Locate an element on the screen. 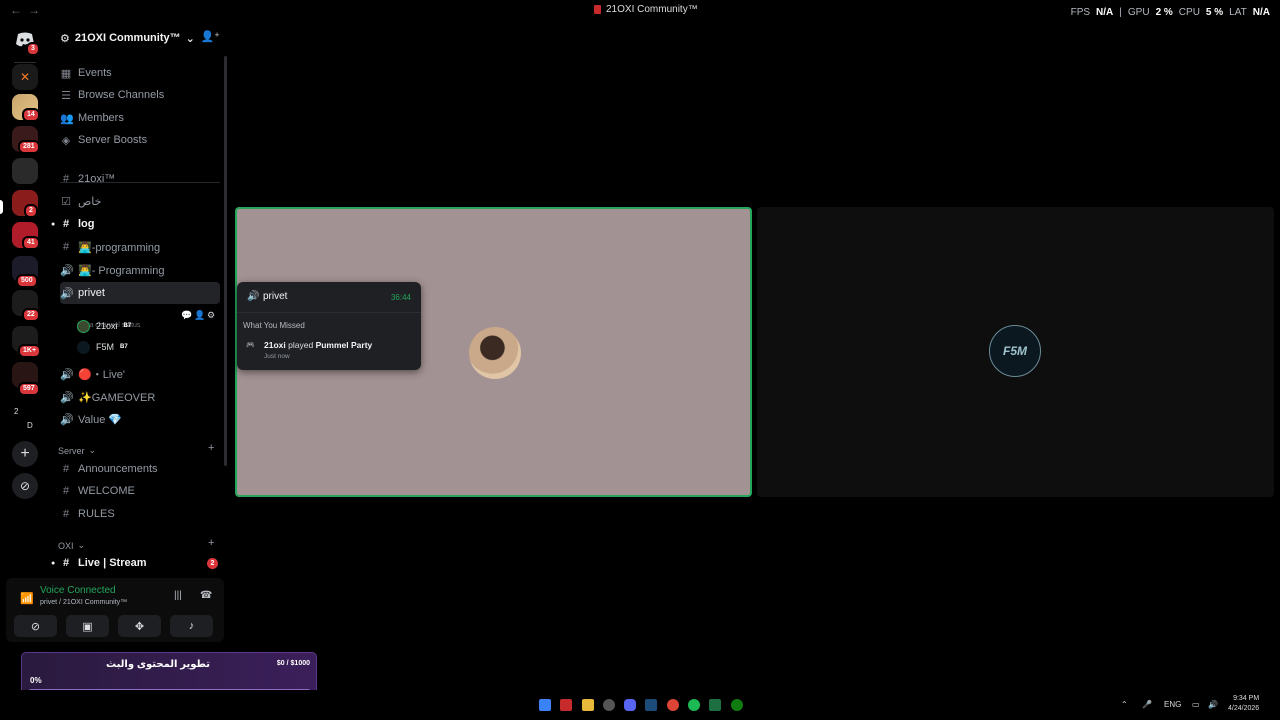 The image size is (1280, 720). channel-announcements: # Announcements is located at coordinates (140, 469).